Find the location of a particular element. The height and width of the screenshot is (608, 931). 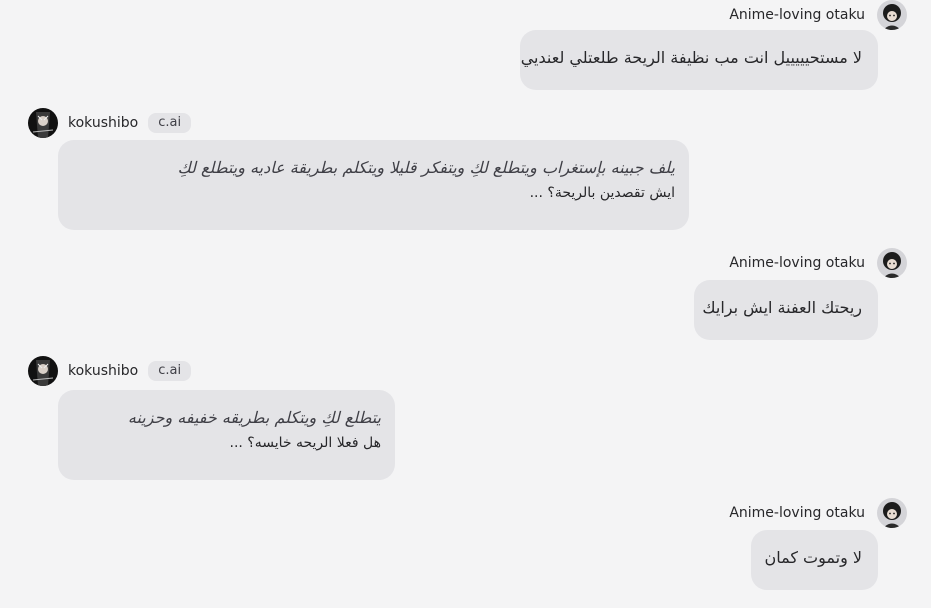

message-bubble: ريحتك العفنة ايش برايك is located at coordinates (786, 310).